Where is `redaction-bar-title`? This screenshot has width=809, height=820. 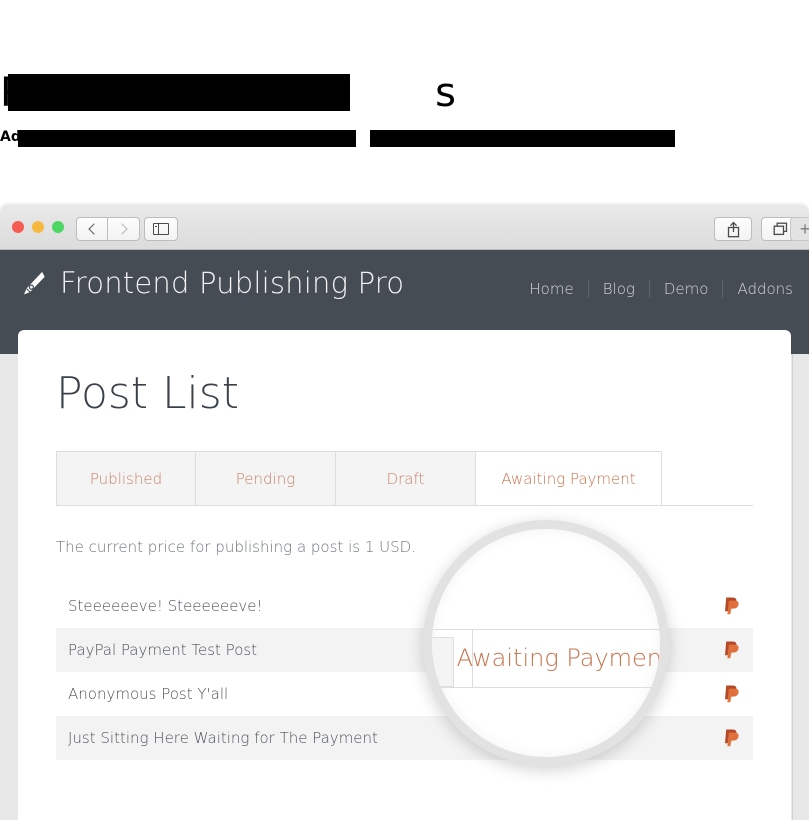 redaction-bar-title is located at coordinates (179, 92).